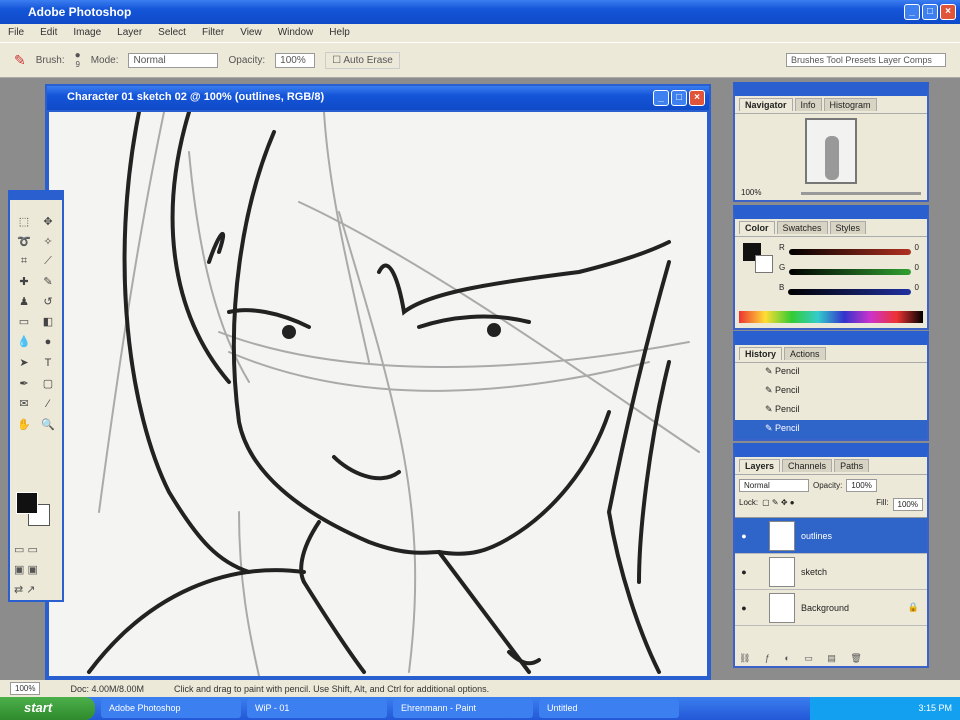 The image size is (960, 720). I want to click on layer-row: ● outlines, so click(831, 536).